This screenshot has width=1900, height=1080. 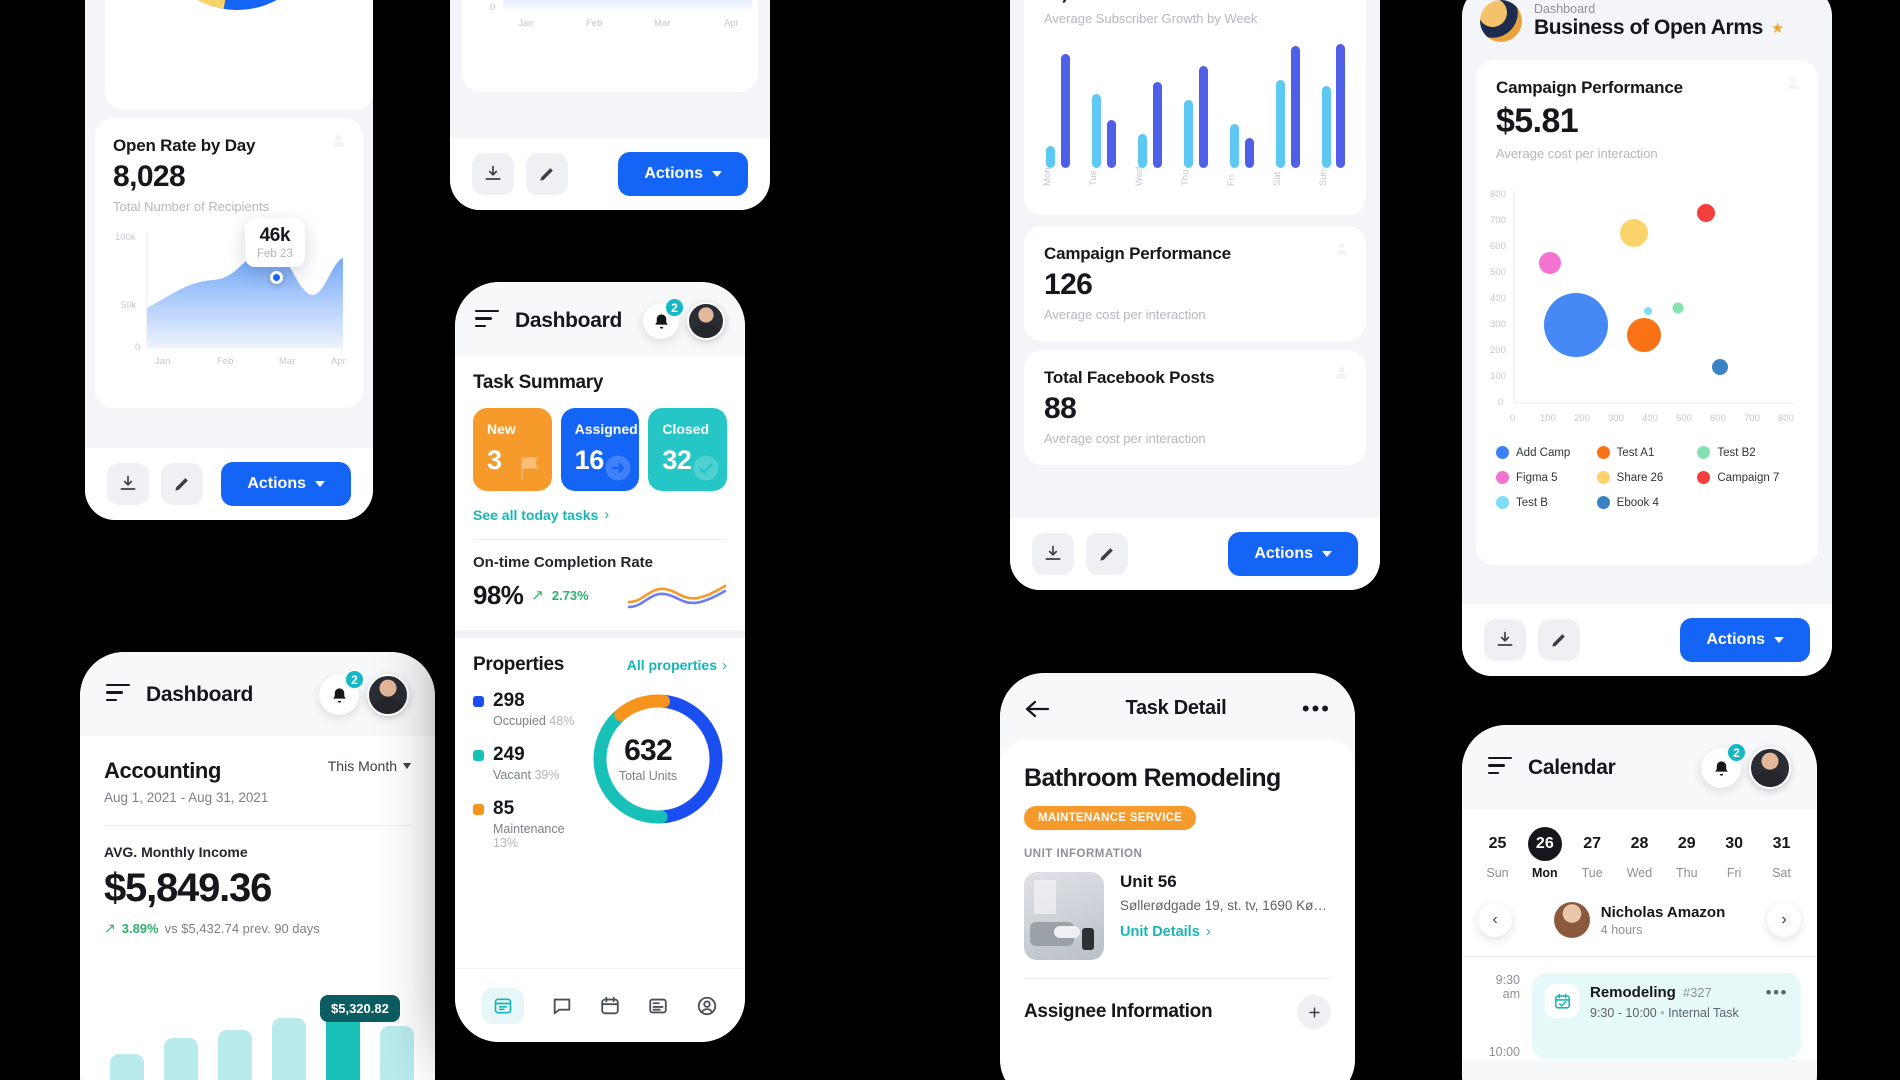 I want to click on plus-icon, so click(x=1314, y=1012).